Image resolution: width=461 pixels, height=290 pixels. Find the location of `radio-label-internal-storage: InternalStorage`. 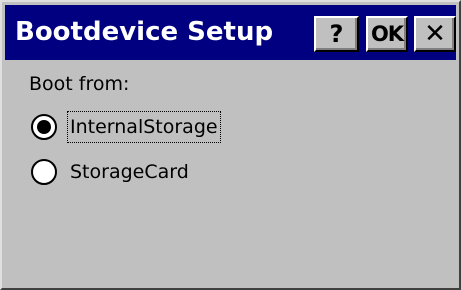

radio-label-internal-storage: InternalStorage is located at coordinates (144, 127).